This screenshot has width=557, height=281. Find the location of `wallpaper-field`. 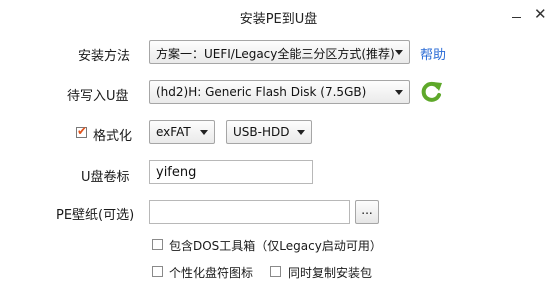

wallpaper-field is located at coordinates (249, 212).